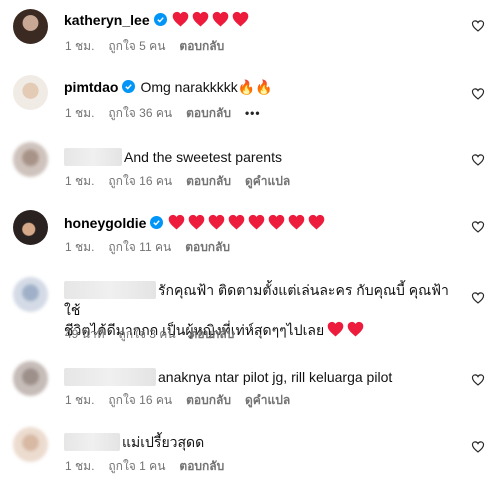 The image size is (496, 485). Describe the element at coordinates (85, 334) in the screenshot. I see `timestamp: 49 นาที` at that location.